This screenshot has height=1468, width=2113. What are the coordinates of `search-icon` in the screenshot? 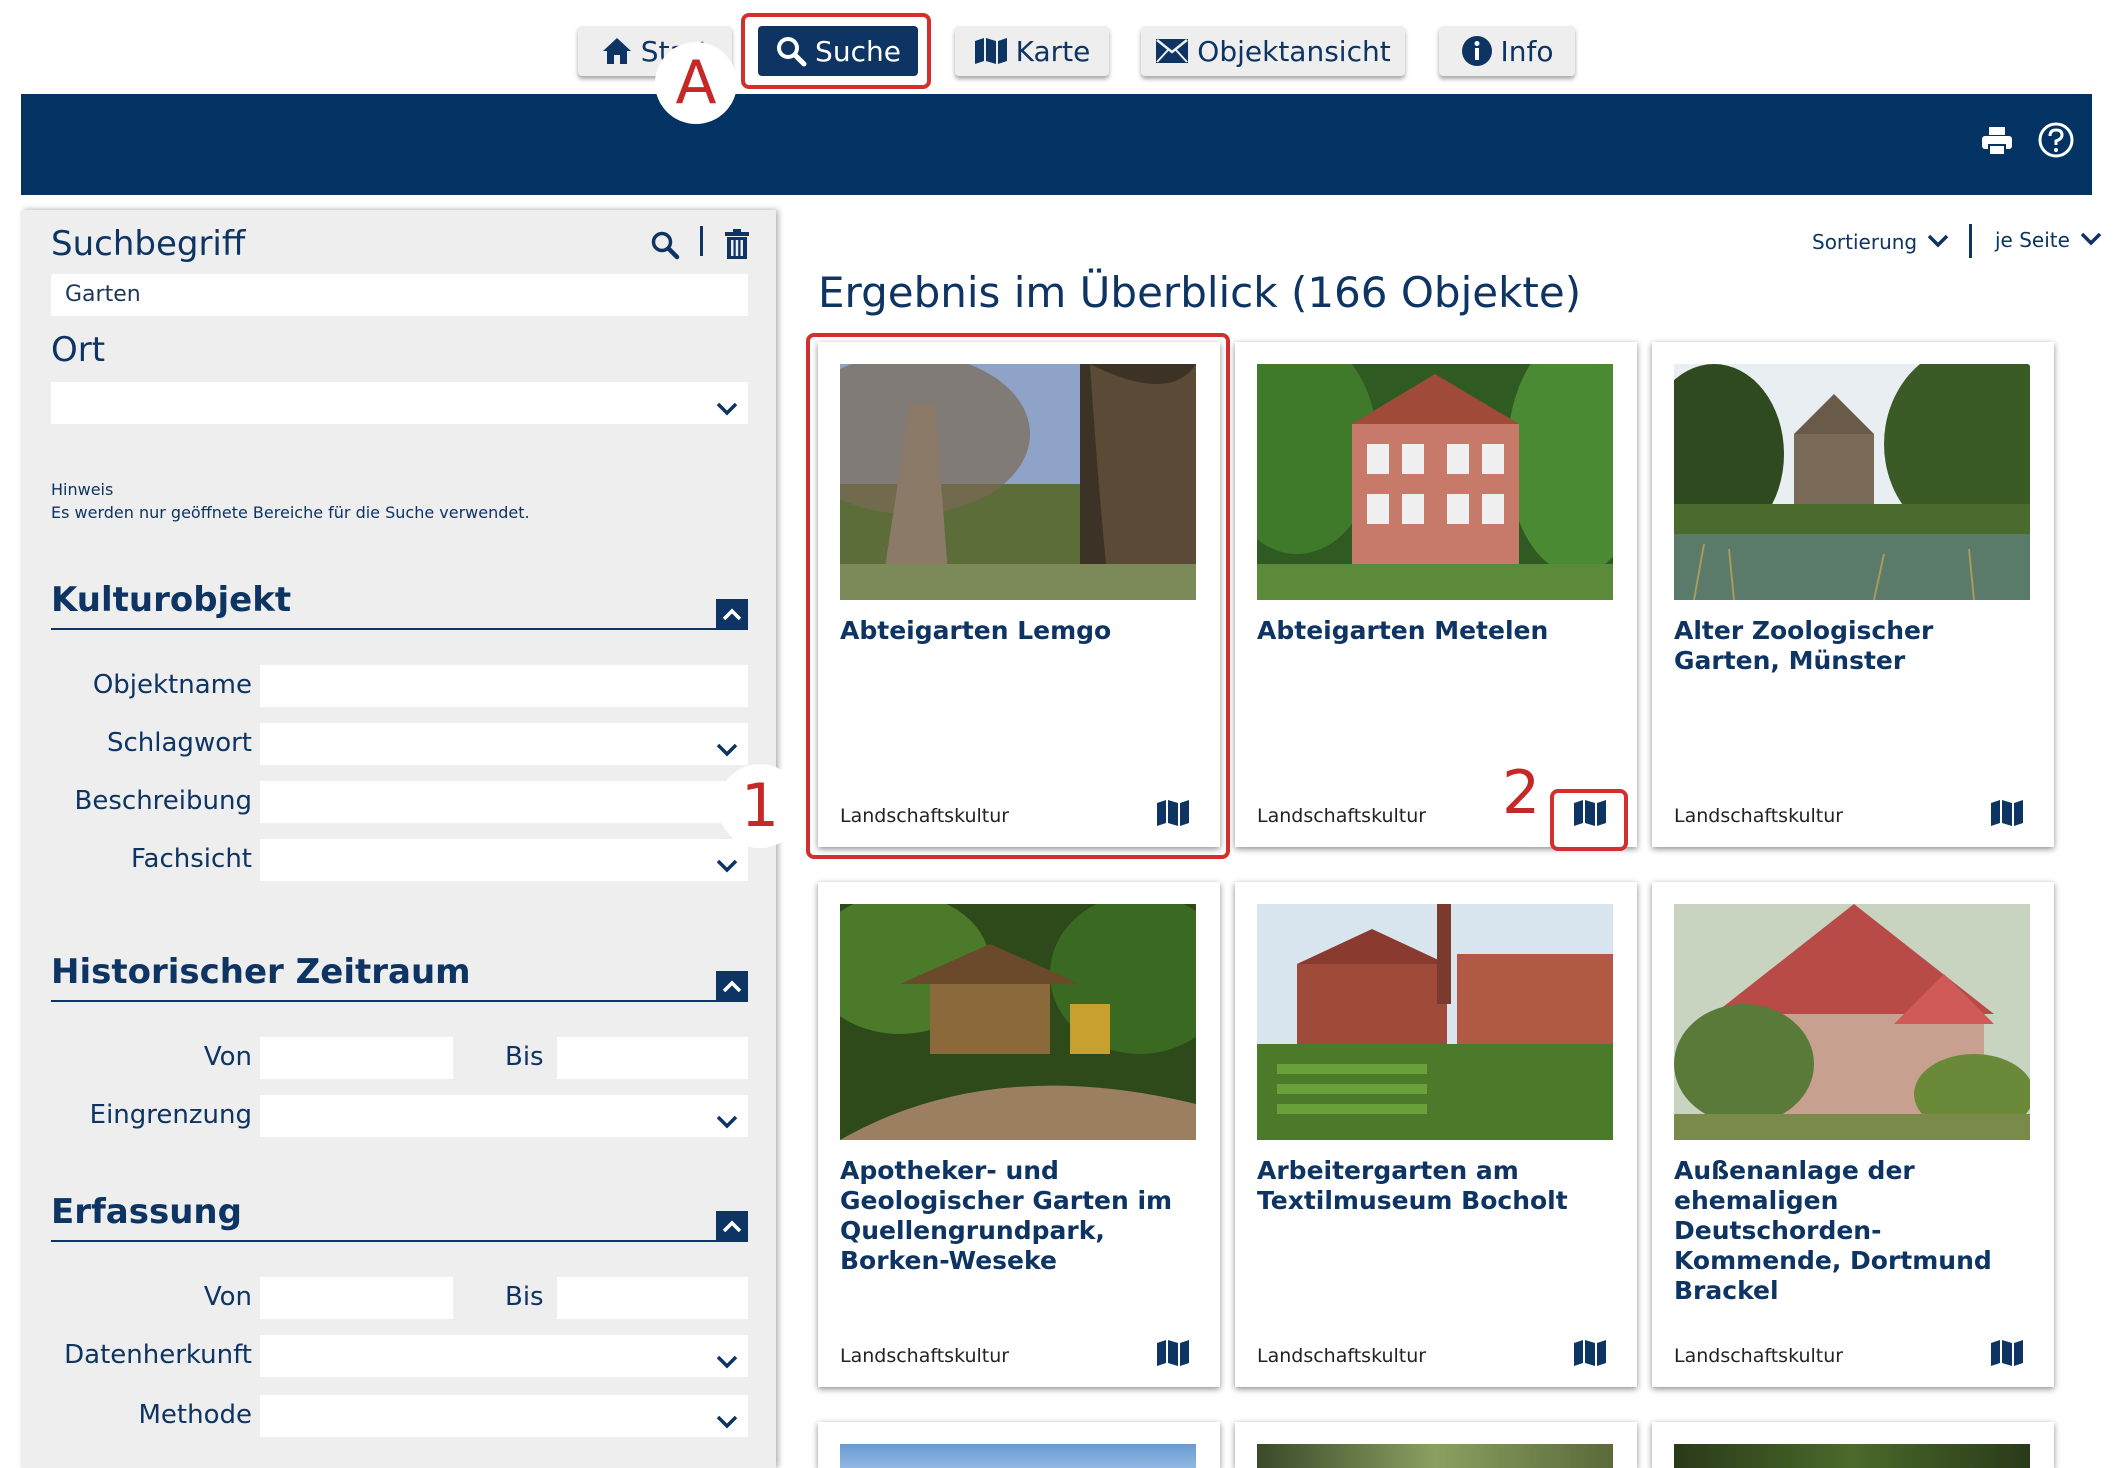 It's located at (665, 247).